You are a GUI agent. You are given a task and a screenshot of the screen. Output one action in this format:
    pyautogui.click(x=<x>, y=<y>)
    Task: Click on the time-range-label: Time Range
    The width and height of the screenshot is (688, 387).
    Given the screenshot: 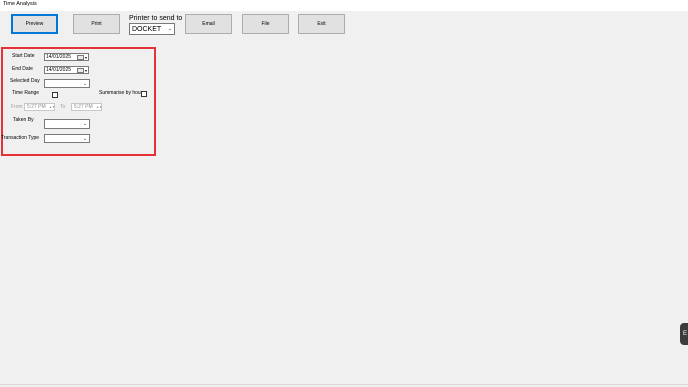 What is the action you would take?
    pyautogui.click(x=26, y=93)
    